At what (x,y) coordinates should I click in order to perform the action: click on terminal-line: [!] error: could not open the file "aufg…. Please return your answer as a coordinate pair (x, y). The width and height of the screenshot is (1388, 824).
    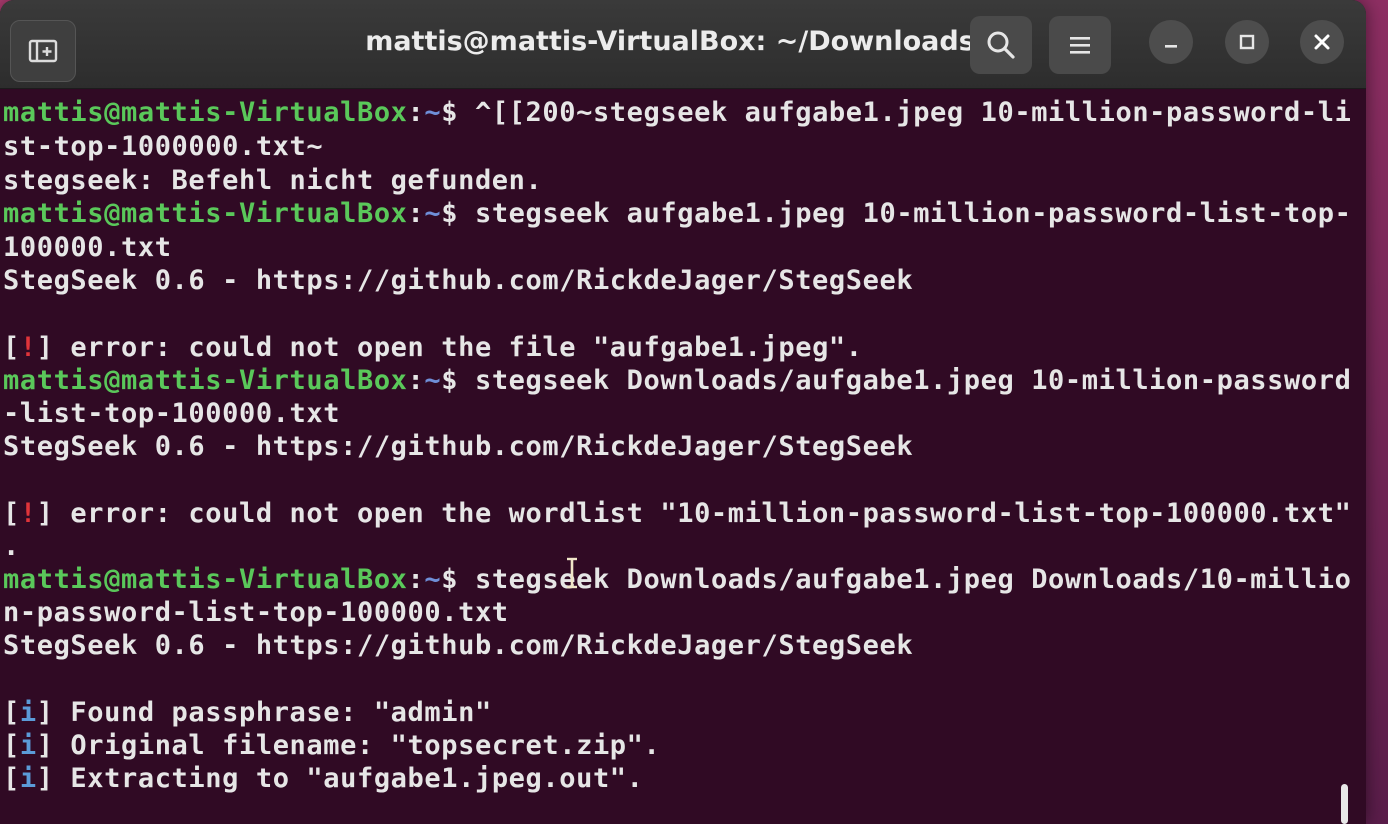
    Looking at the image, I should click on (433, 348).